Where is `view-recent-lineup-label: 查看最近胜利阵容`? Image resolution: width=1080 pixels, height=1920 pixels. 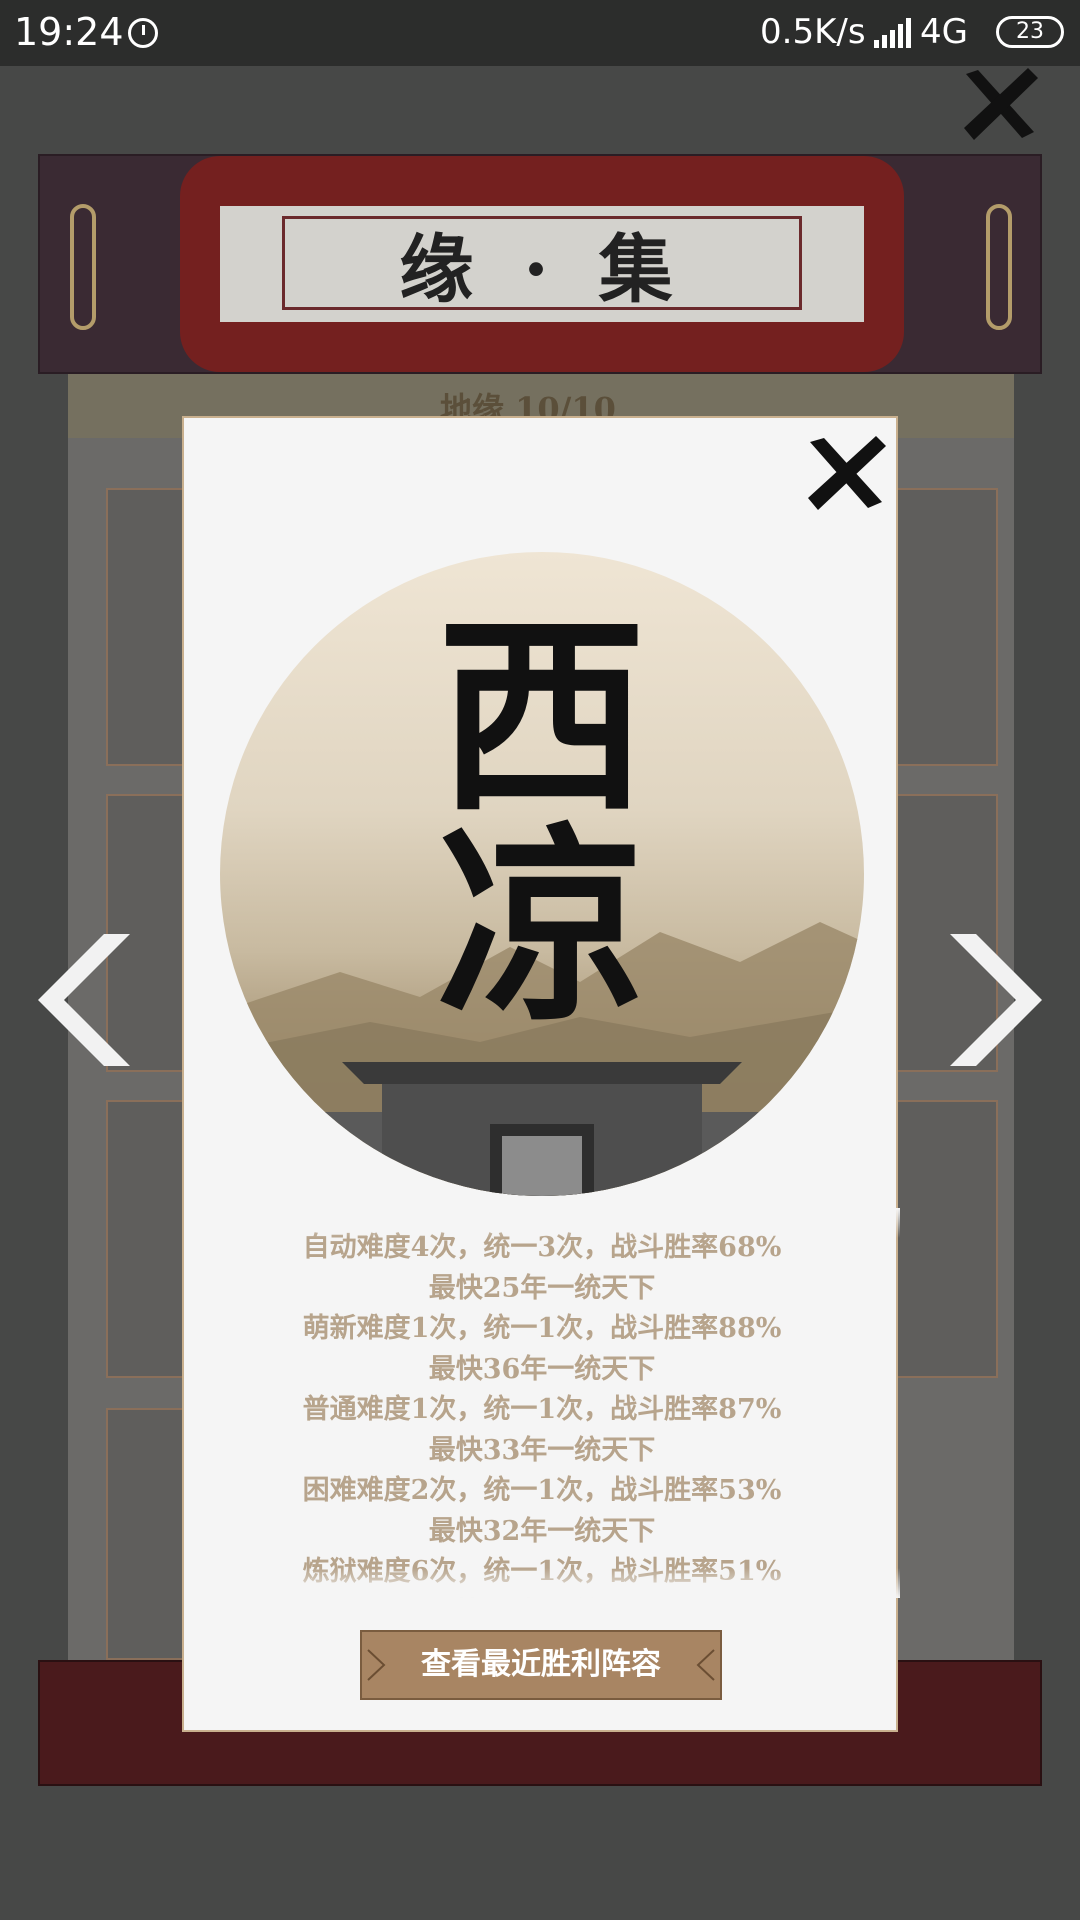
view-recent-lineup-label: 查看最近胜利阵容 is located at coordinates (541, 1664).